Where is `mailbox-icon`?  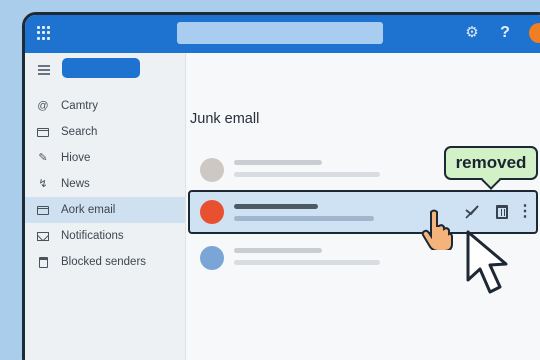
mailbox-icon is located at coordinates (43, 210).